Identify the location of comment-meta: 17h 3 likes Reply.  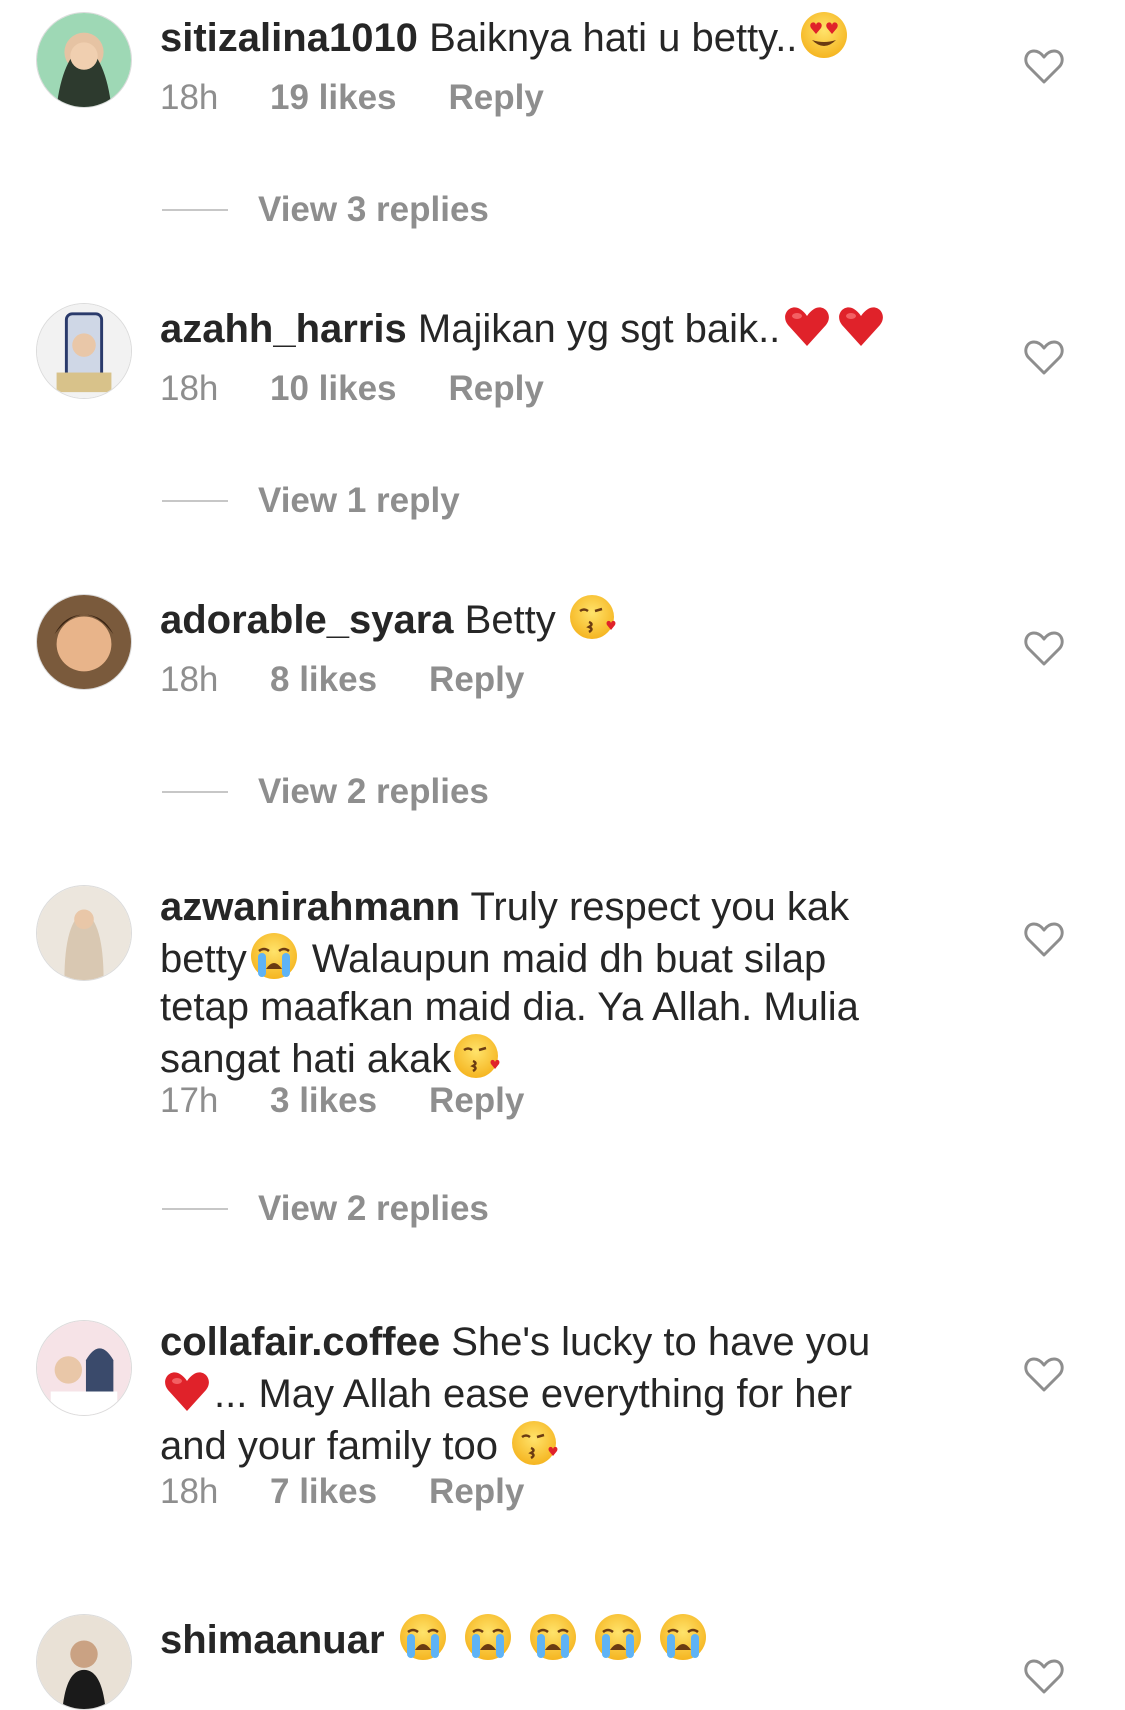
(342, 1101).